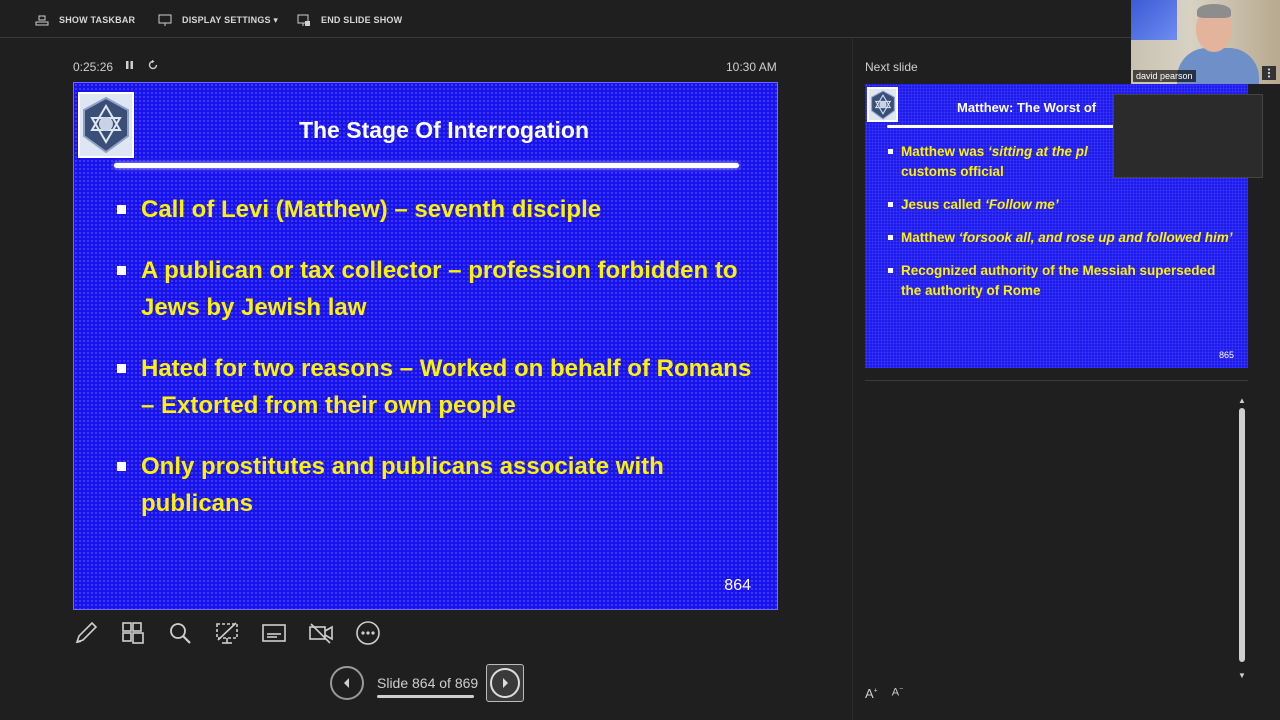 The height and width of the screenshot is (720, 1280). I want to click on zoom-button, so click(180, 633).